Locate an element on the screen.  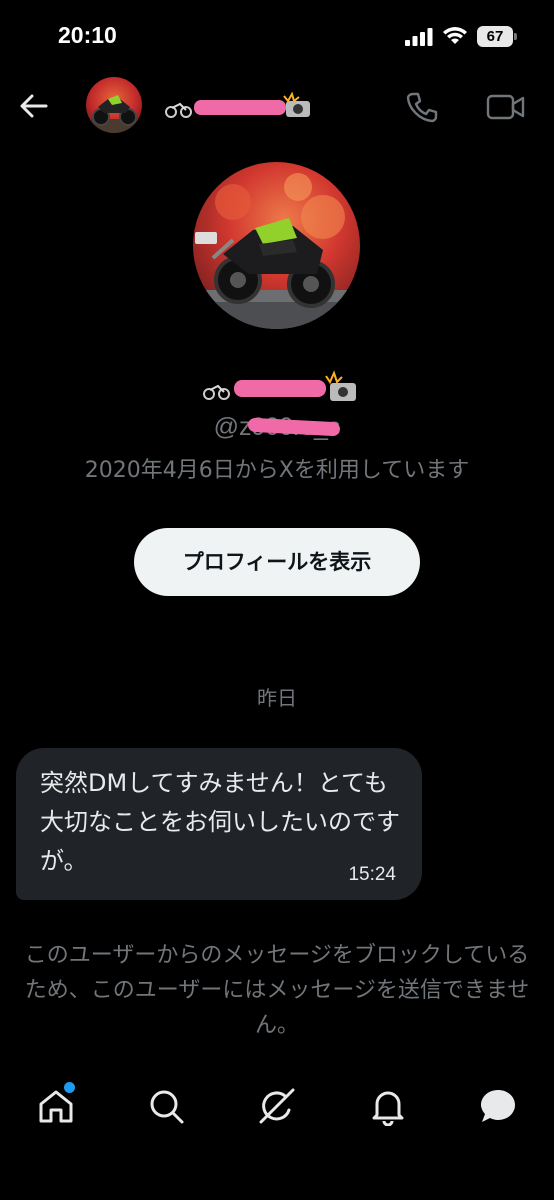
conversation-header is located at coordinates (277, 106).